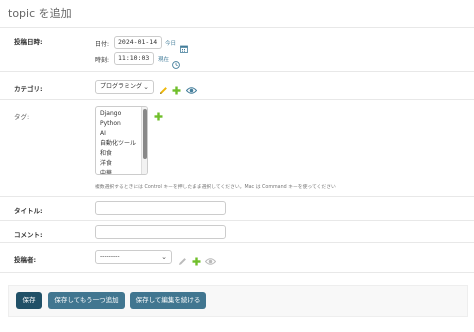  Describe the element at coordinates (121, 144) in the screenshot. I see `tag-option: 自動化ツール` at that location.